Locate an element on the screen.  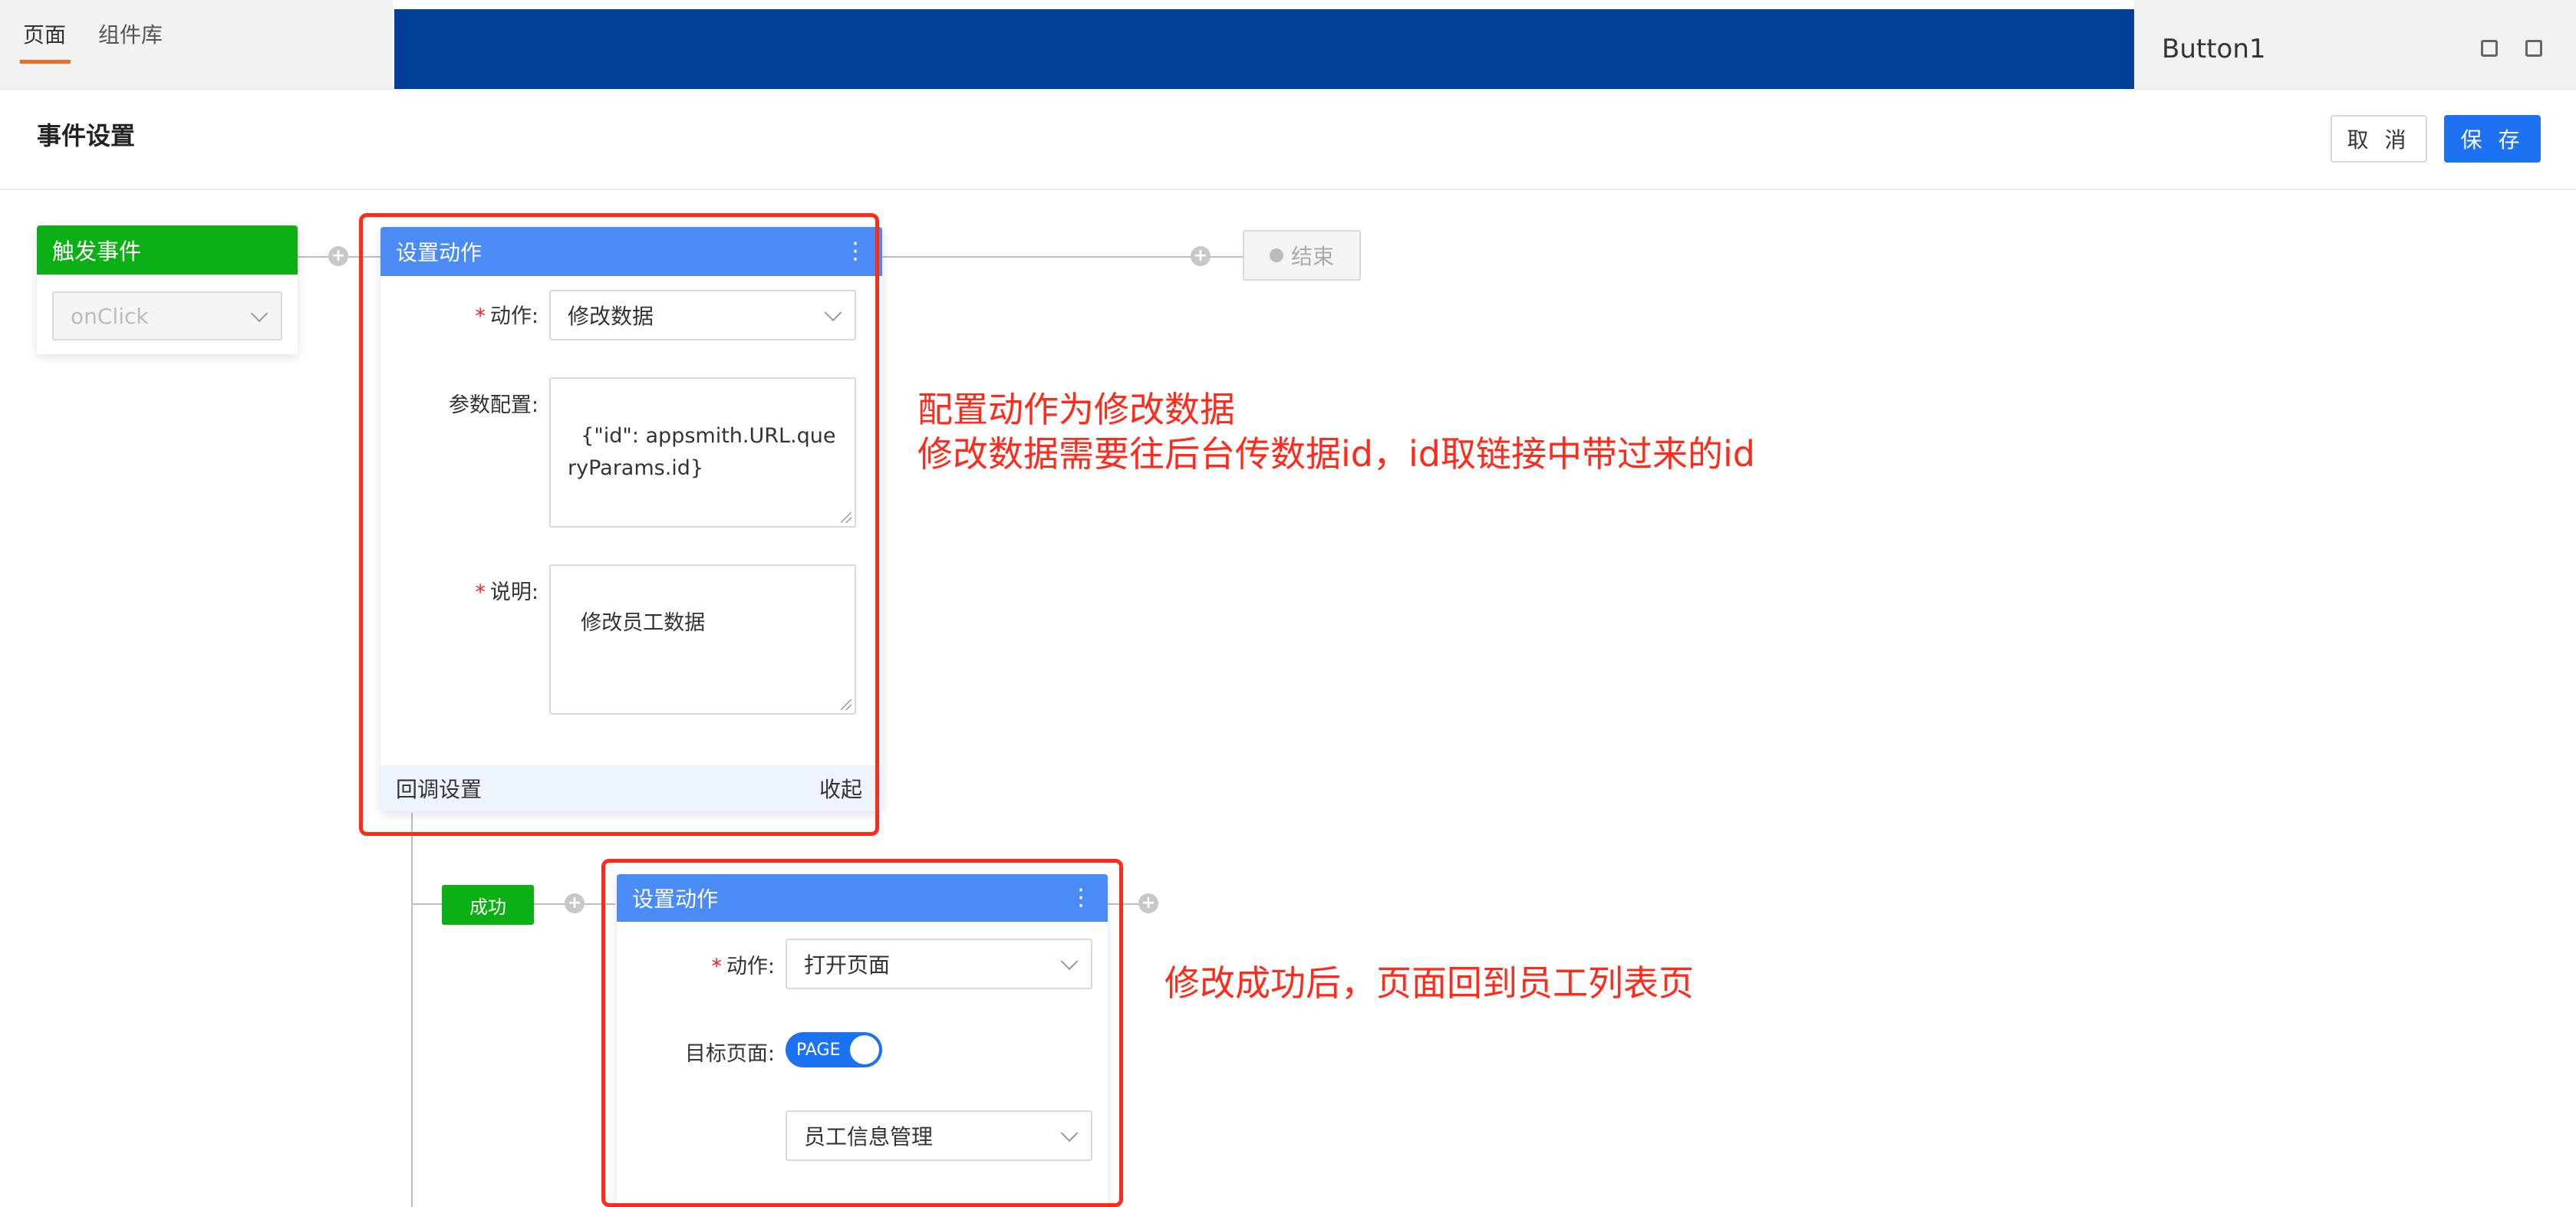
save-button: 保 存 is located at coordinates (2492, 139).